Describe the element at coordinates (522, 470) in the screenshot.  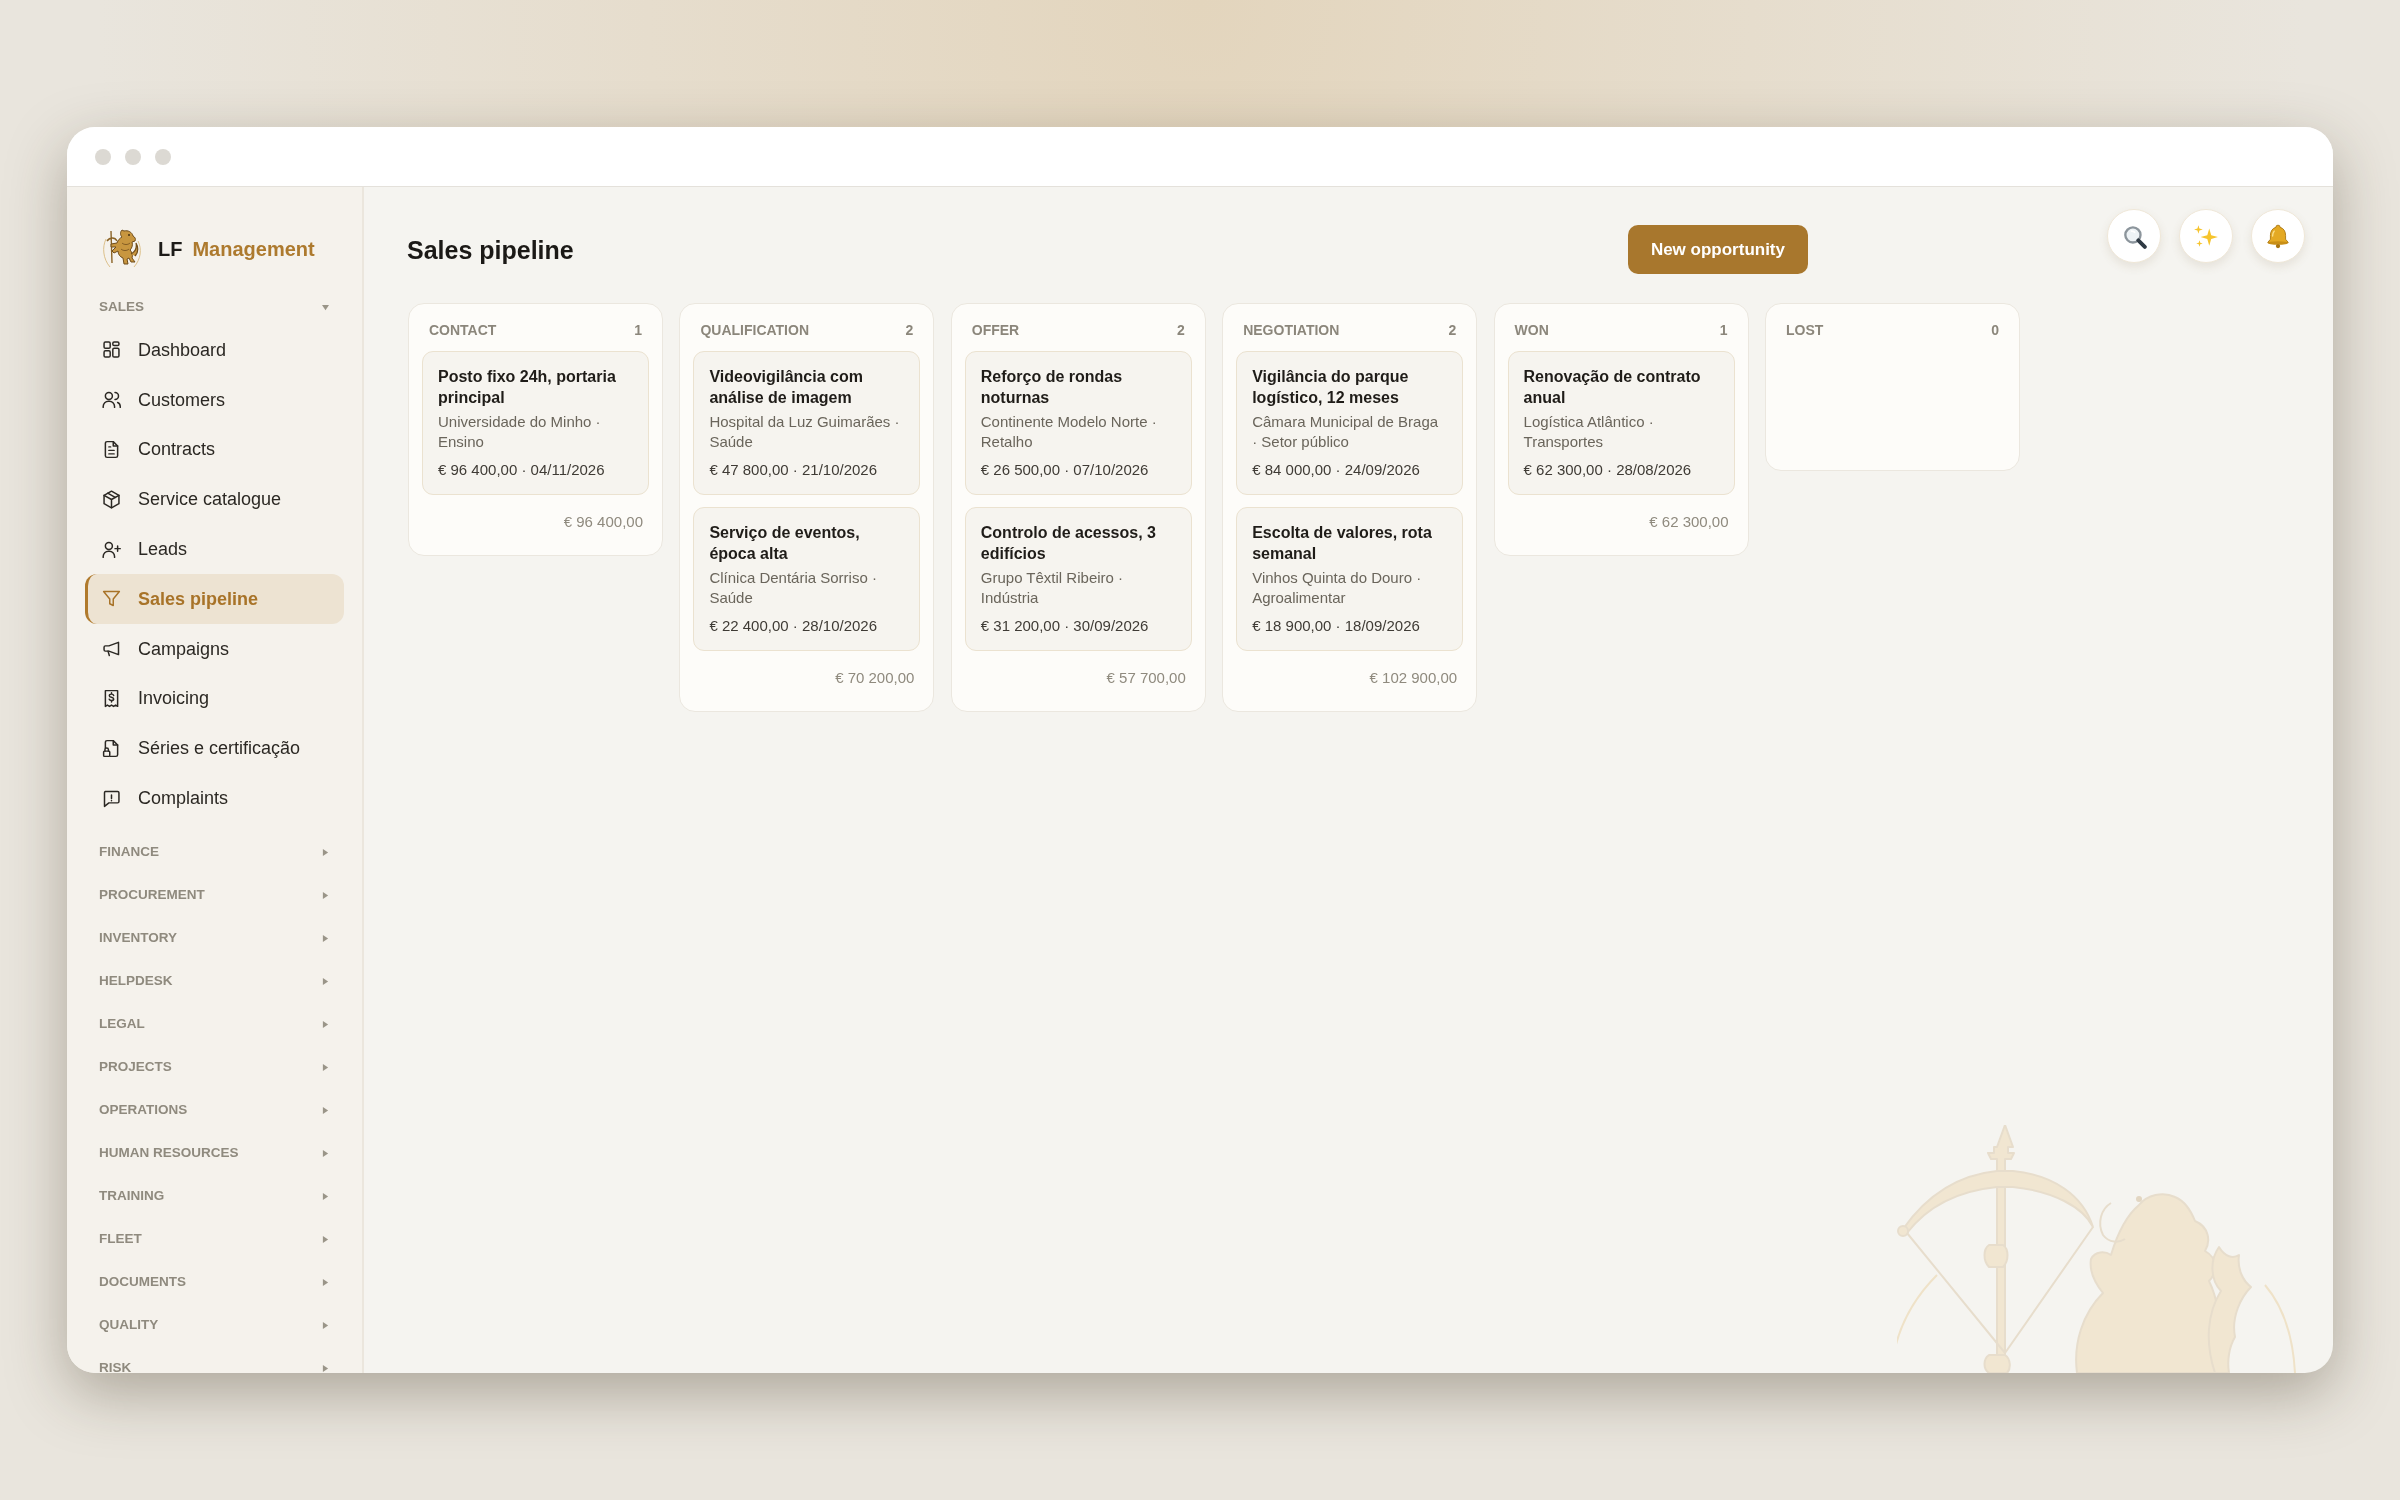
I see `card-amount-date: € 96 400,00 · 04/11/2026` at that location.